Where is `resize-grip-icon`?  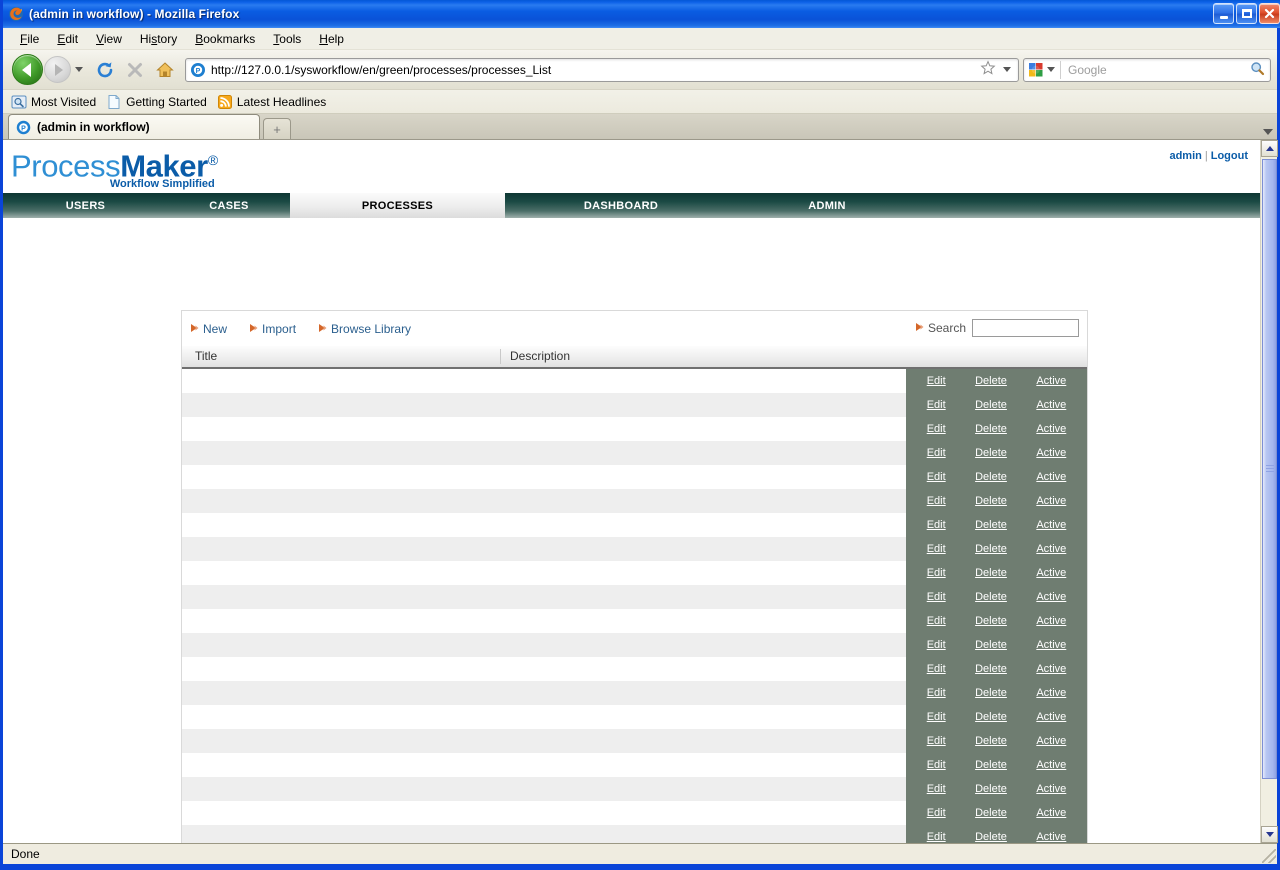 resize-grip-icon is located at coordinates (1269, 856).